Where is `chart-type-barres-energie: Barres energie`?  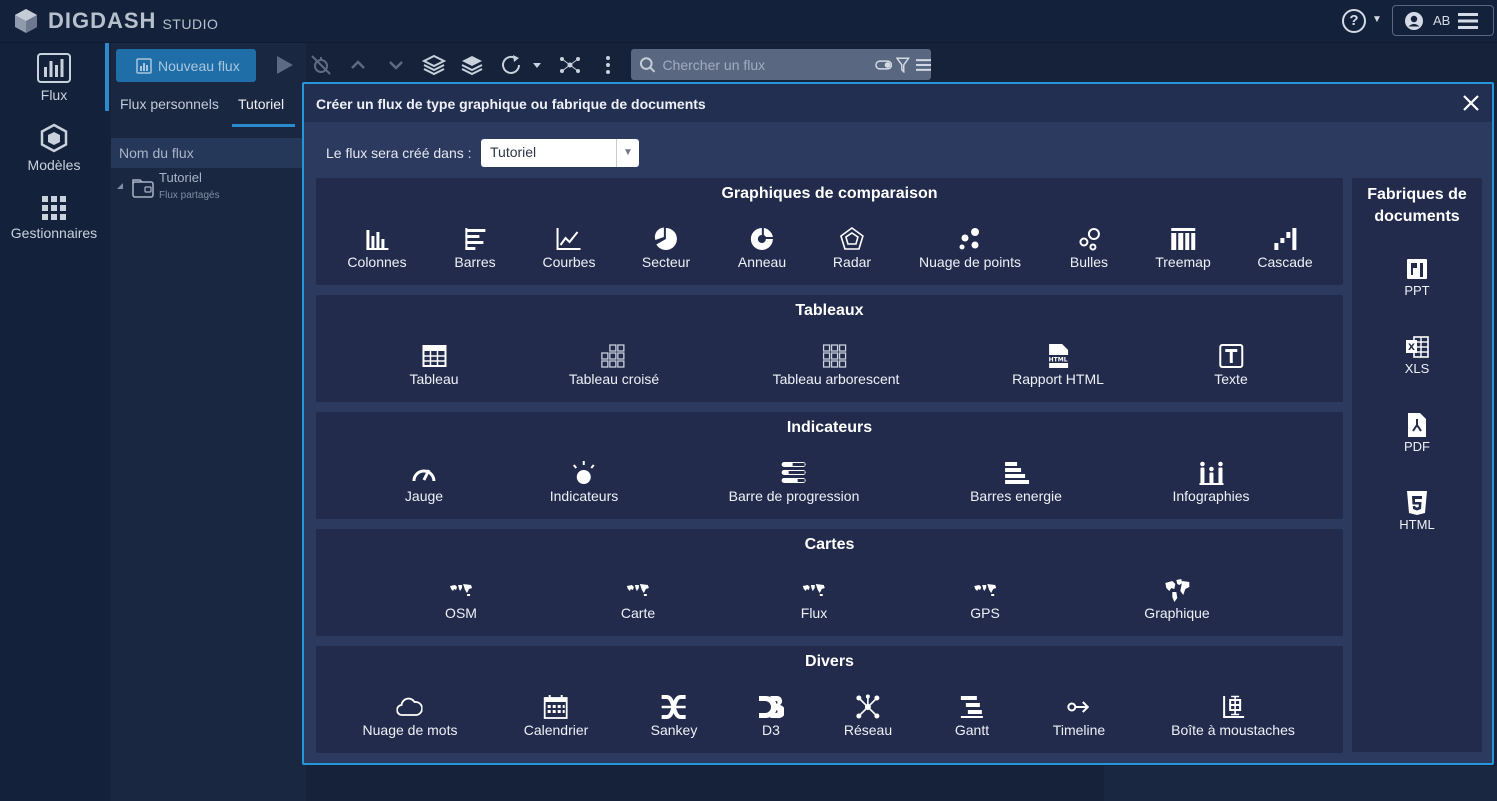
chart-type-barres-energie: Barres energie is located at coordinates (1016, 482).